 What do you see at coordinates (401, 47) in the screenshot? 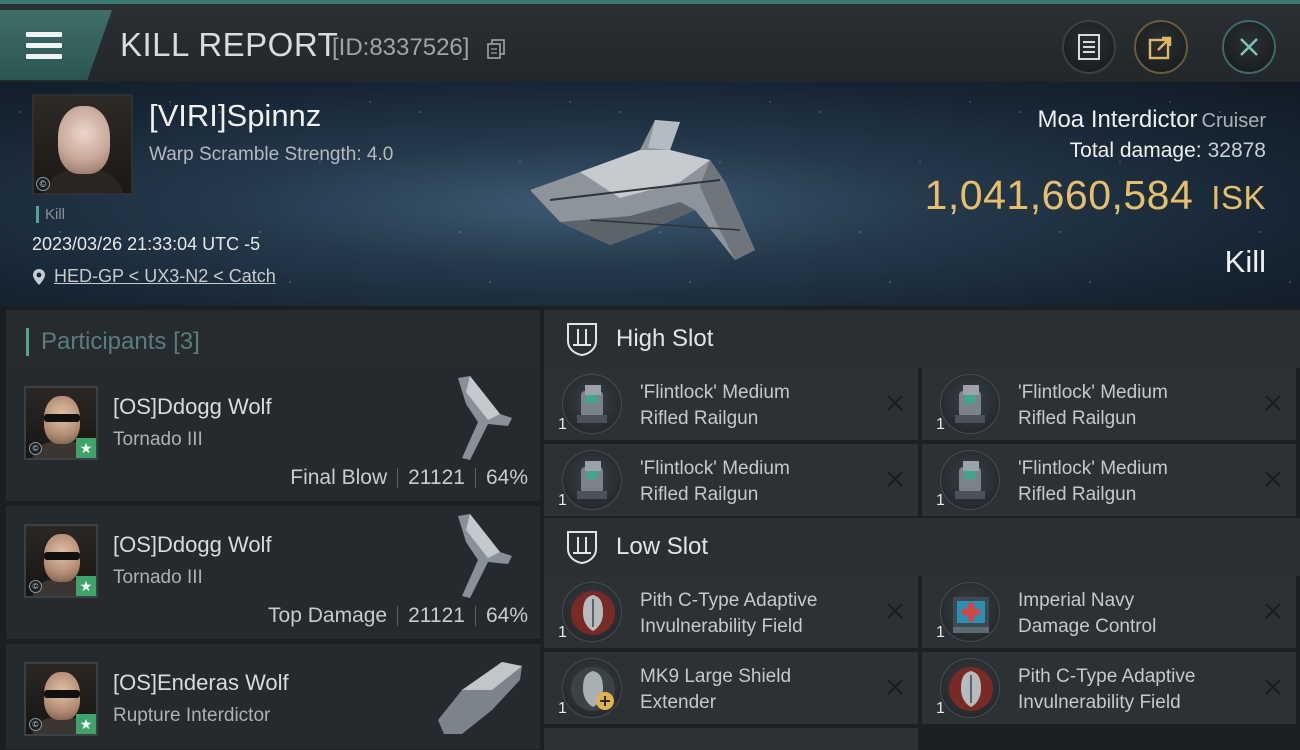
I see `report-id: [ID:8337526]` at bounding box center [401, 47].